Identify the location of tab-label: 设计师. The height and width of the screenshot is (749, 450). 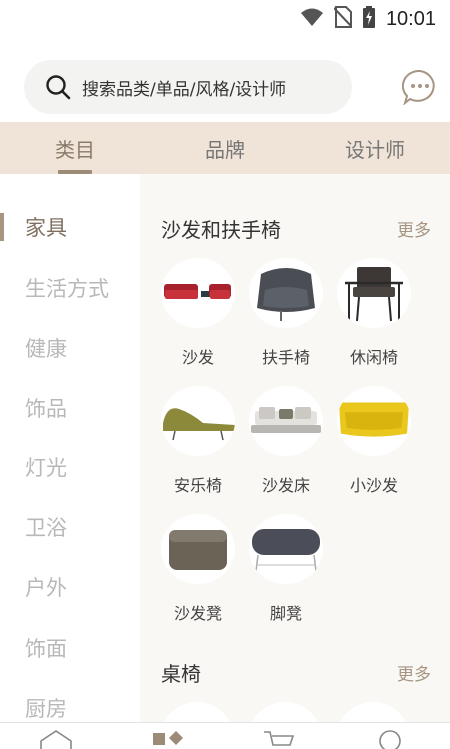
(375, 149).